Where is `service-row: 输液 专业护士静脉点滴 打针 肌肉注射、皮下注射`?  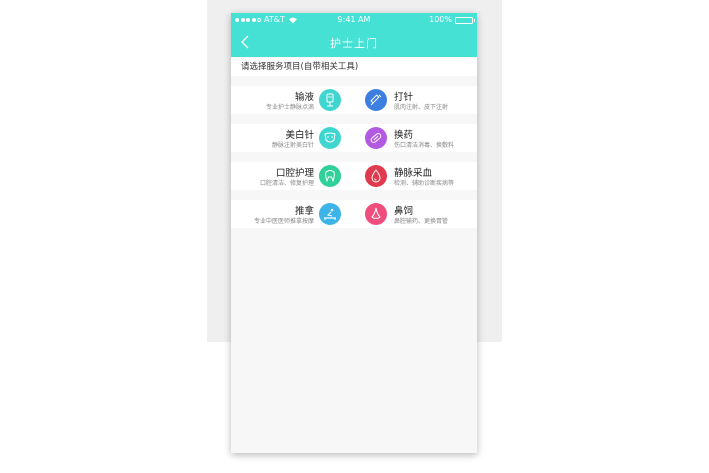 service-row: 输液 专业护士静脉点滴 打针 肌肉注射、皮下注射 is located at coordinates (354, 100).